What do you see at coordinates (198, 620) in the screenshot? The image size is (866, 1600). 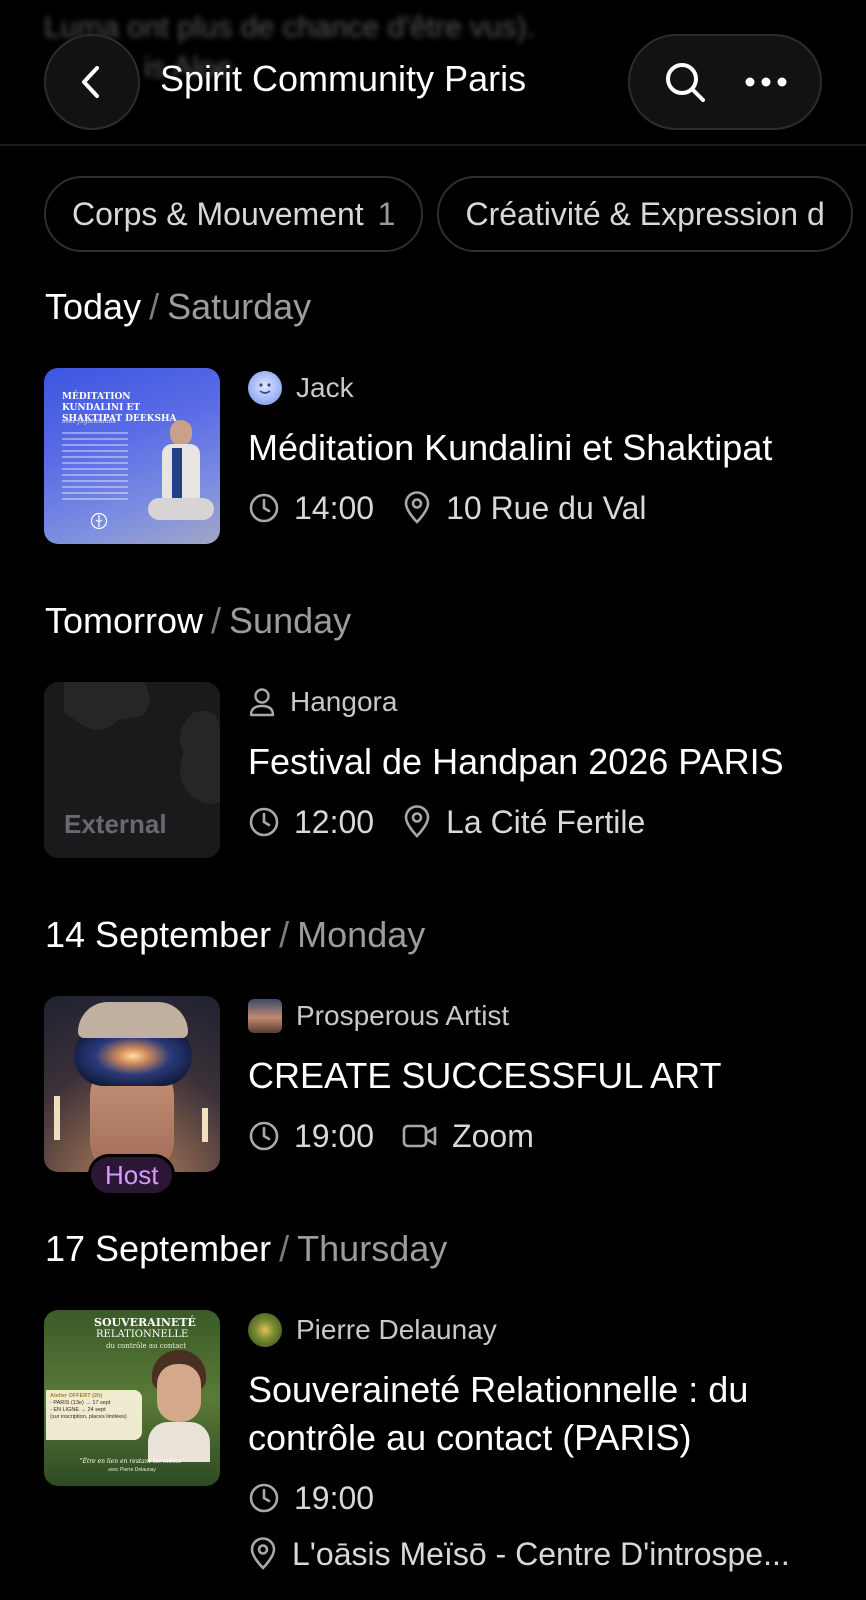 I see `section-header-tomorrow: Tomorrow / Sunday` at bounding box center [198, 620].